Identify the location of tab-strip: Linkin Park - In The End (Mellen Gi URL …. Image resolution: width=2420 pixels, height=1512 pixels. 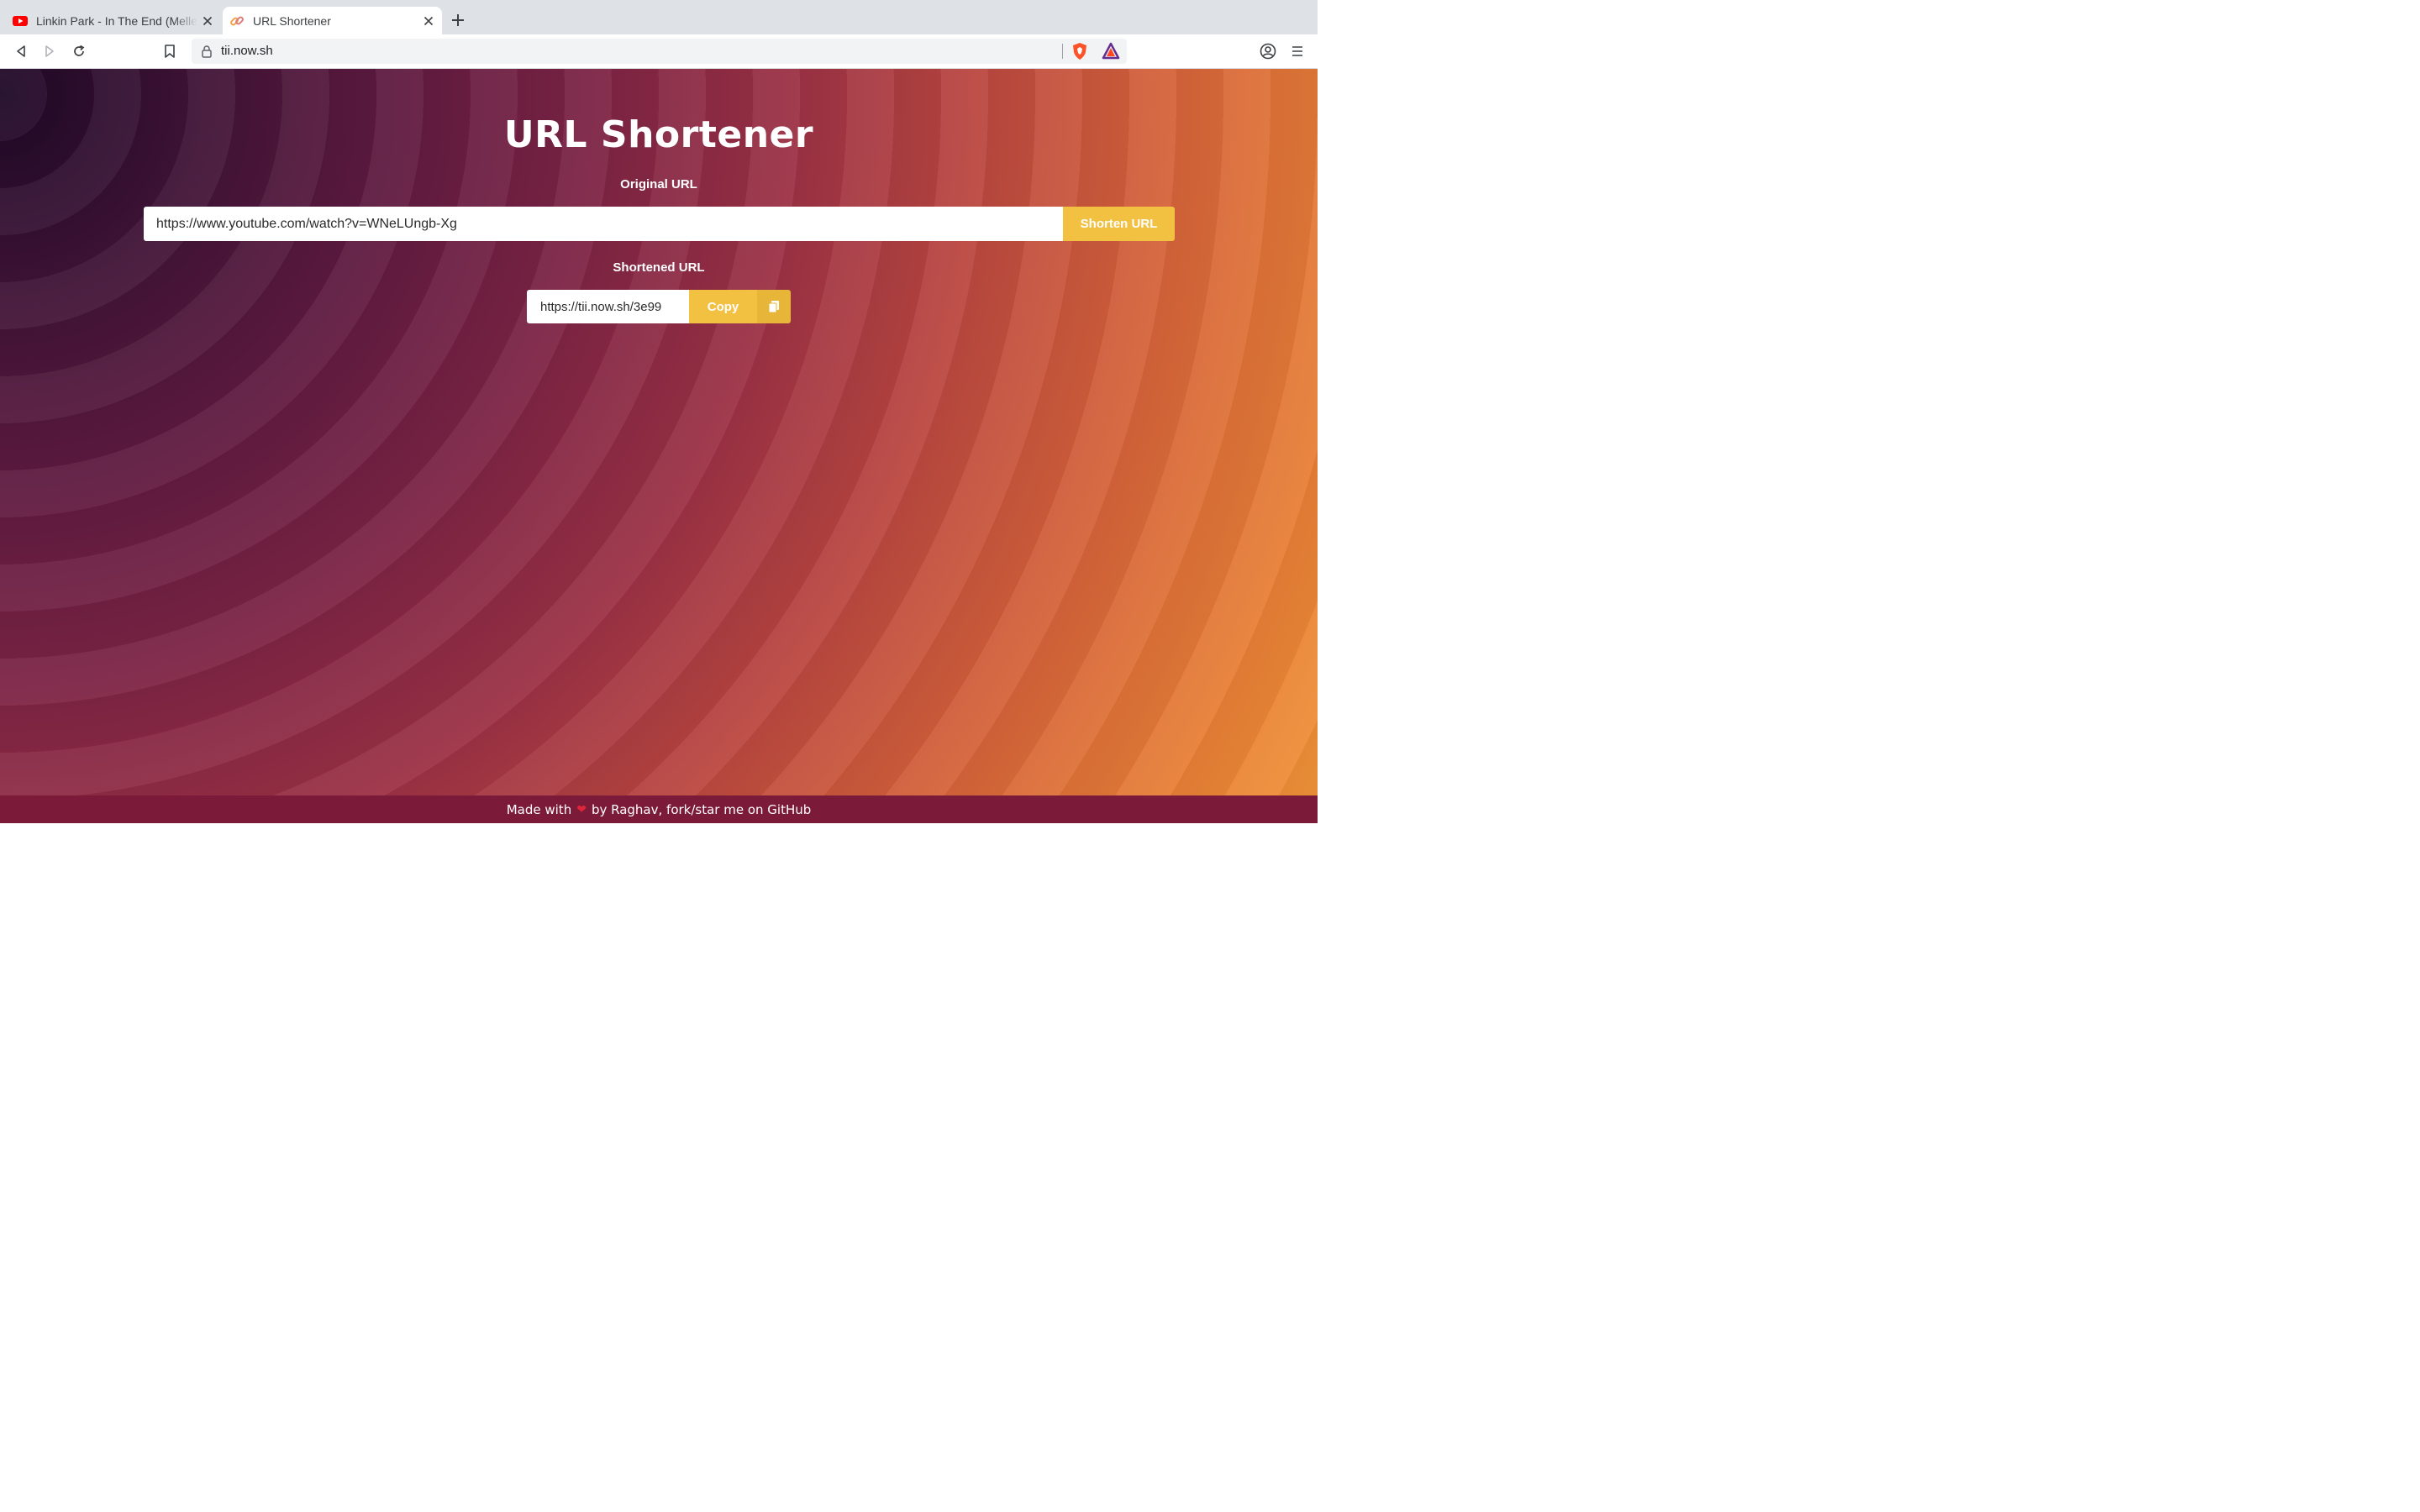
(659, 17).